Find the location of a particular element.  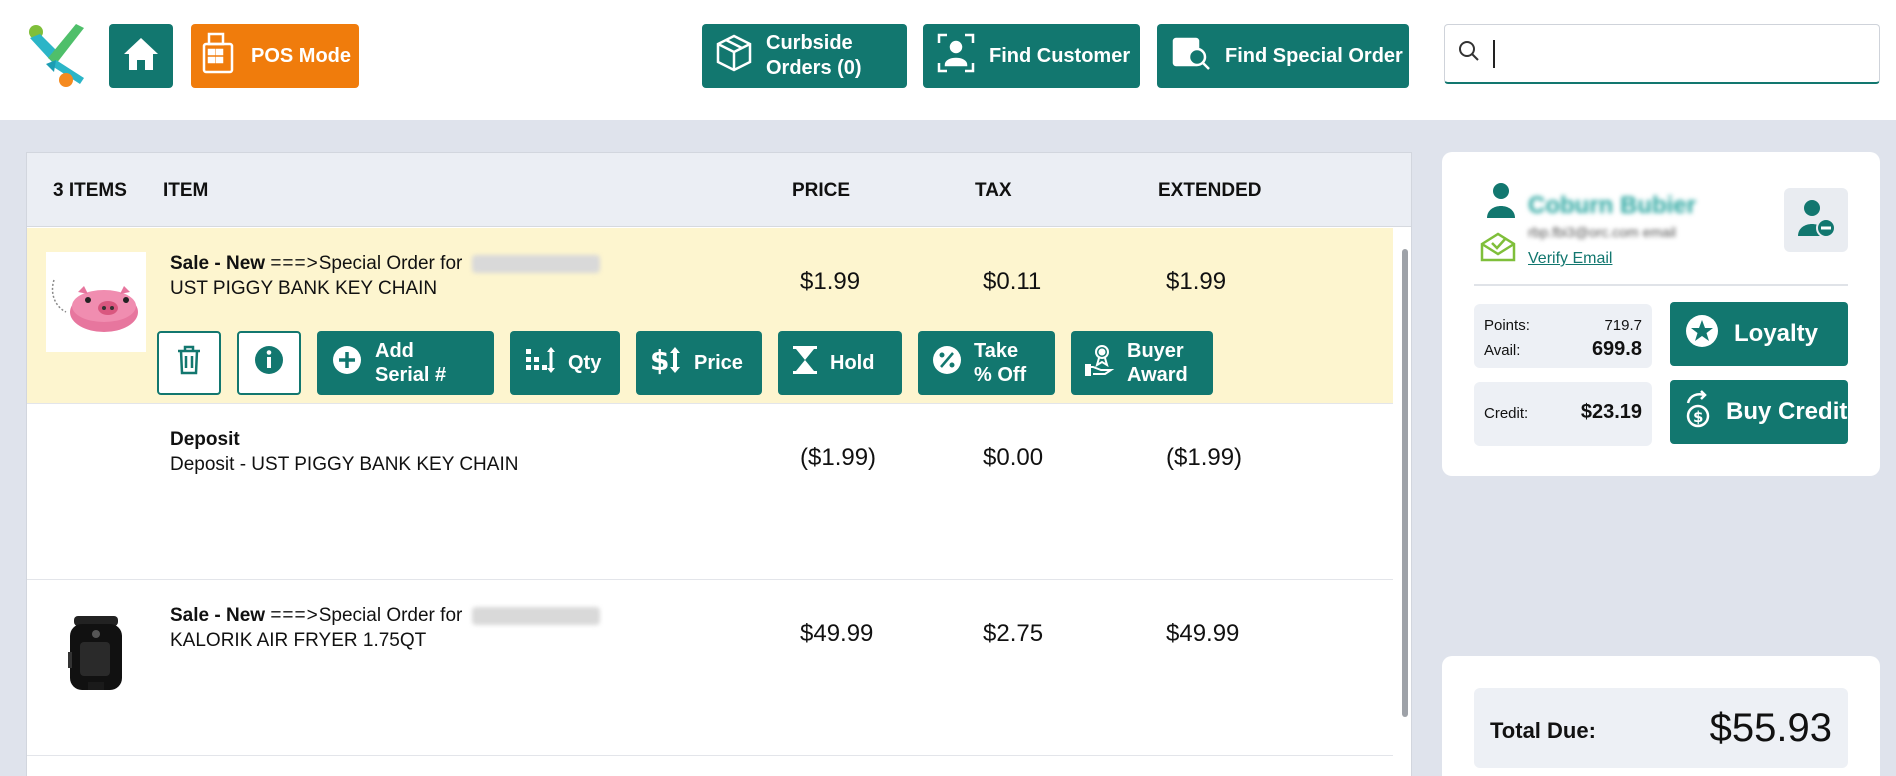

price-column-header: PRICE is located at coordinates (821, 190).